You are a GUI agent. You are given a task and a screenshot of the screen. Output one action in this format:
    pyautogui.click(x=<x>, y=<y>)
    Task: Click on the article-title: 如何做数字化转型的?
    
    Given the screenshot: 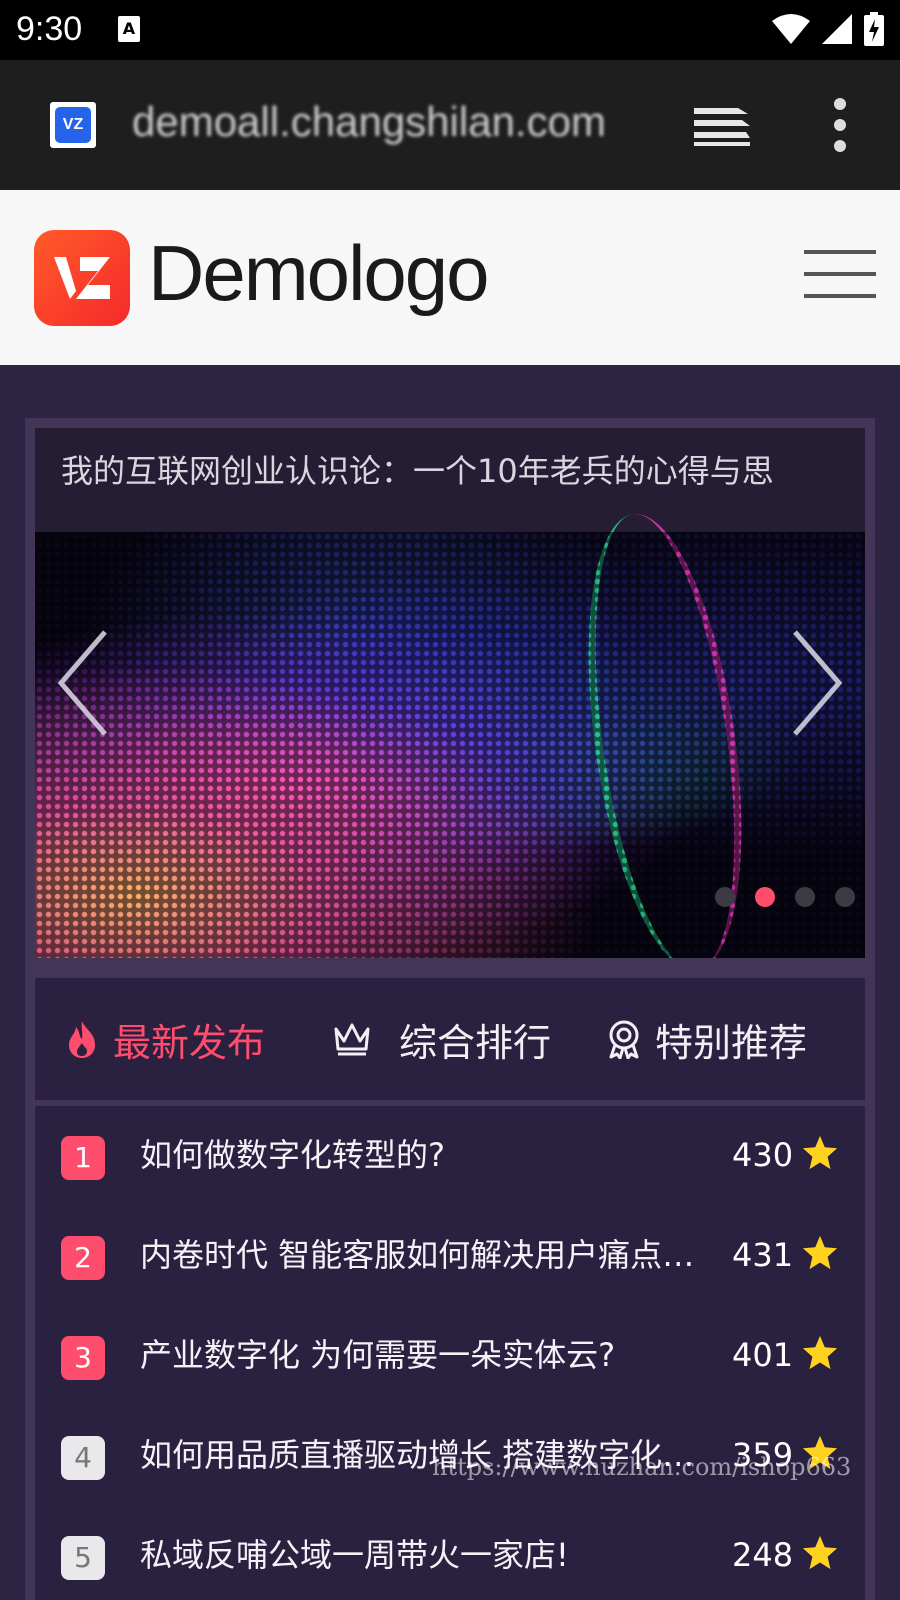 What is the action you would take?
    pyautogui.click(x=432, y=1153)
    